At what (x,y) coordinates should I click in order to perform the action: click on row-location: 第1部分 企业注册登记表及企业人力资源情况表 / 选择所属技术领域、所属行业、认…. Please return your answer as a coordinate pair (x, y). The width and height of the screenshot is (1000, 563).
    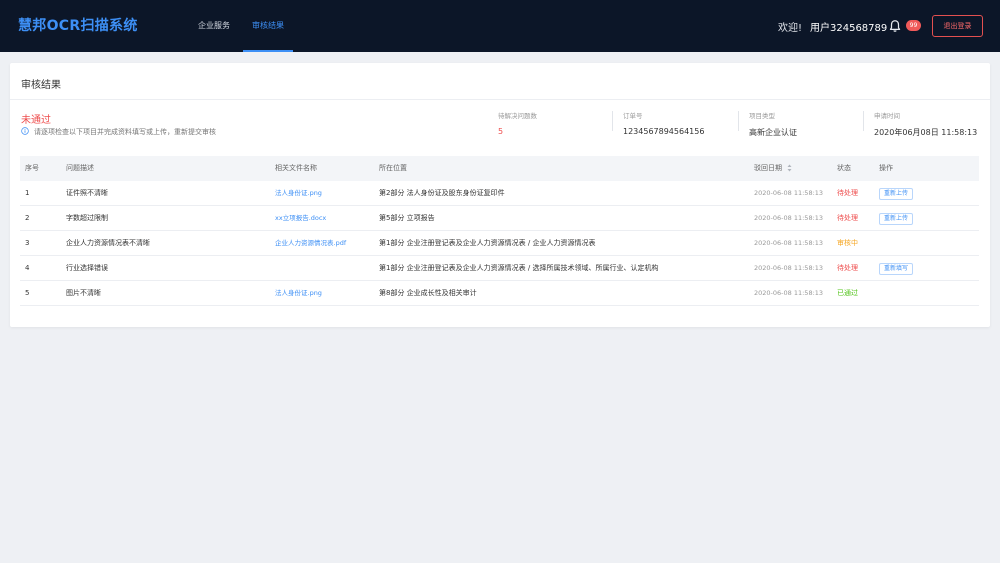
    Looking at the image, I should click on (519, 268).